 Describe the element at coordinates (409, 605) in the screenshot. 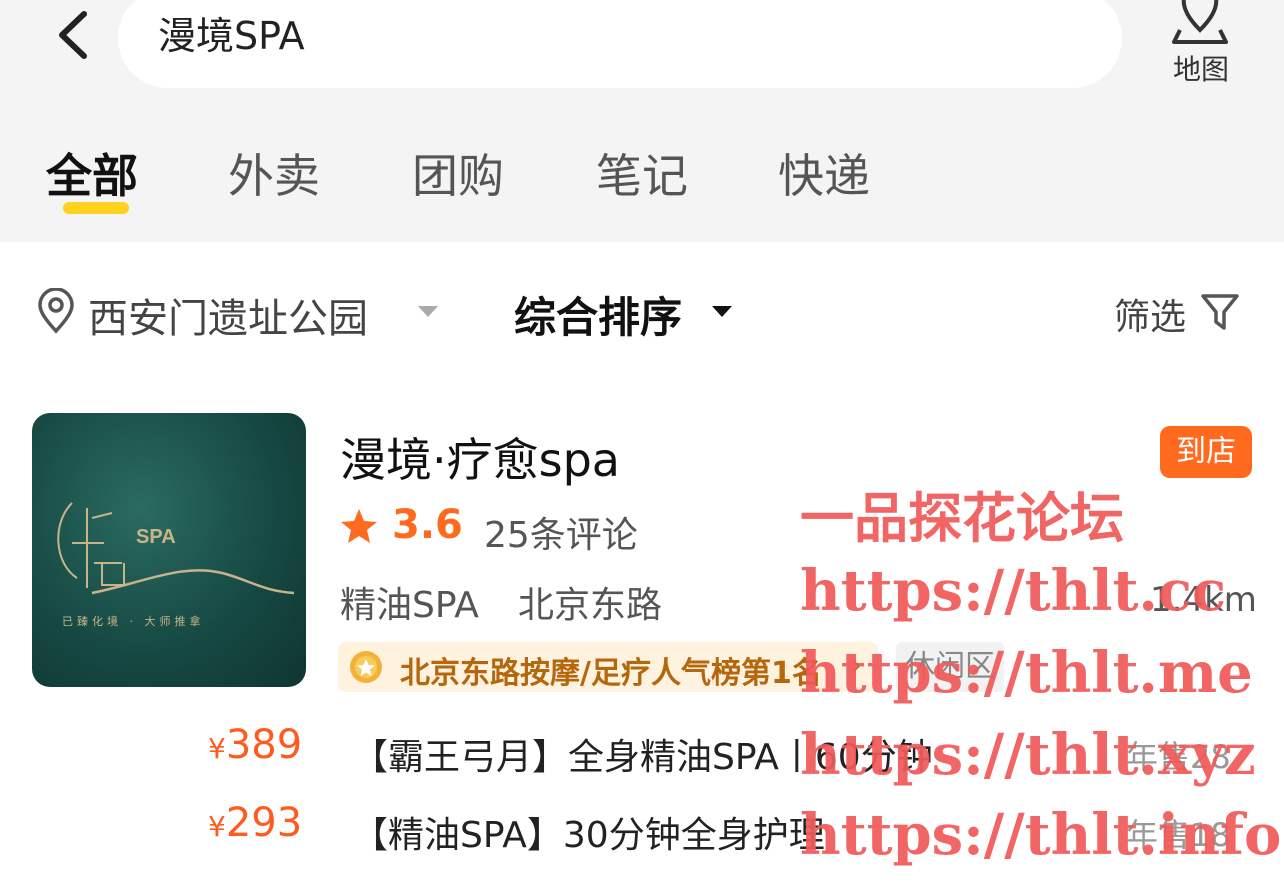

I see `shop-category: 精油SPA` at that location.